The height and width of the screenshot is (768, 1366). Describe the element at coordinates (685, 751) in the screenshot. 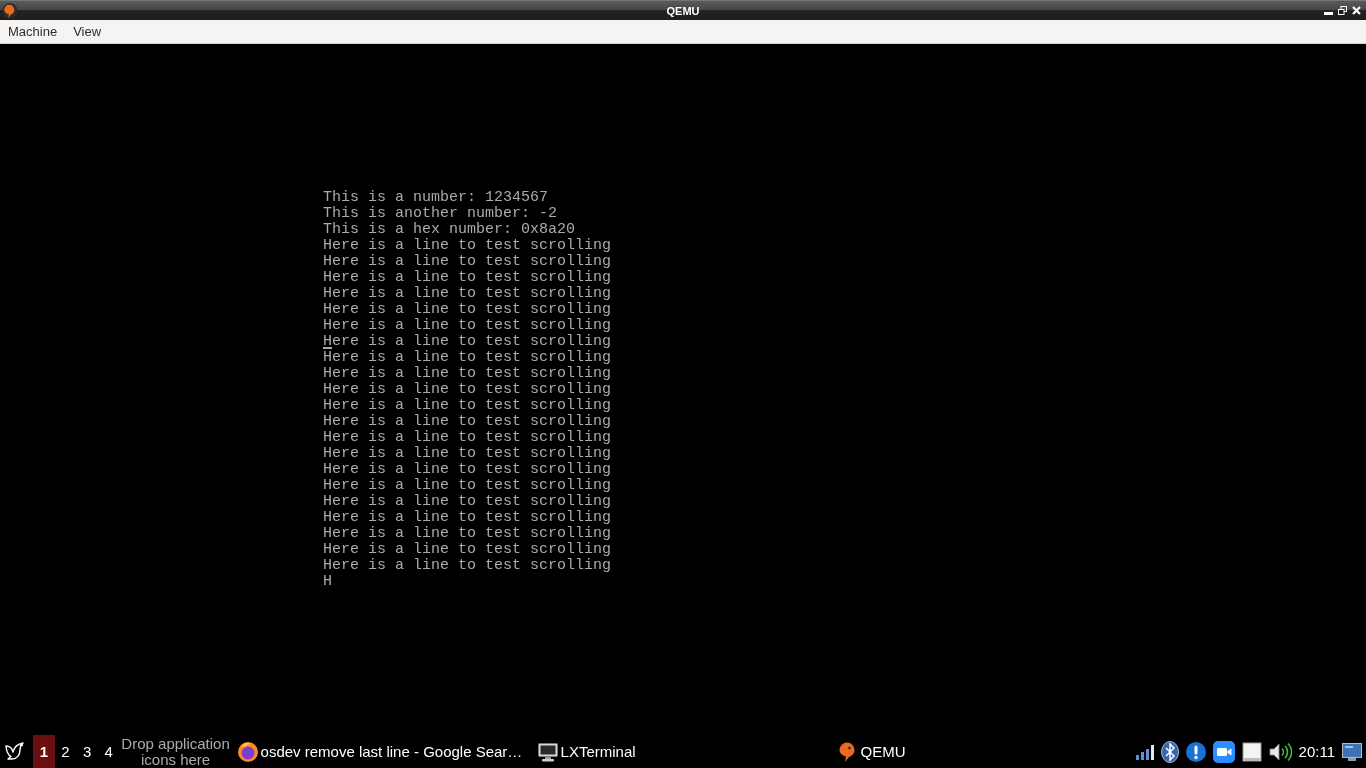

I see `taskbar-task-button: LXTerminal` at that location.